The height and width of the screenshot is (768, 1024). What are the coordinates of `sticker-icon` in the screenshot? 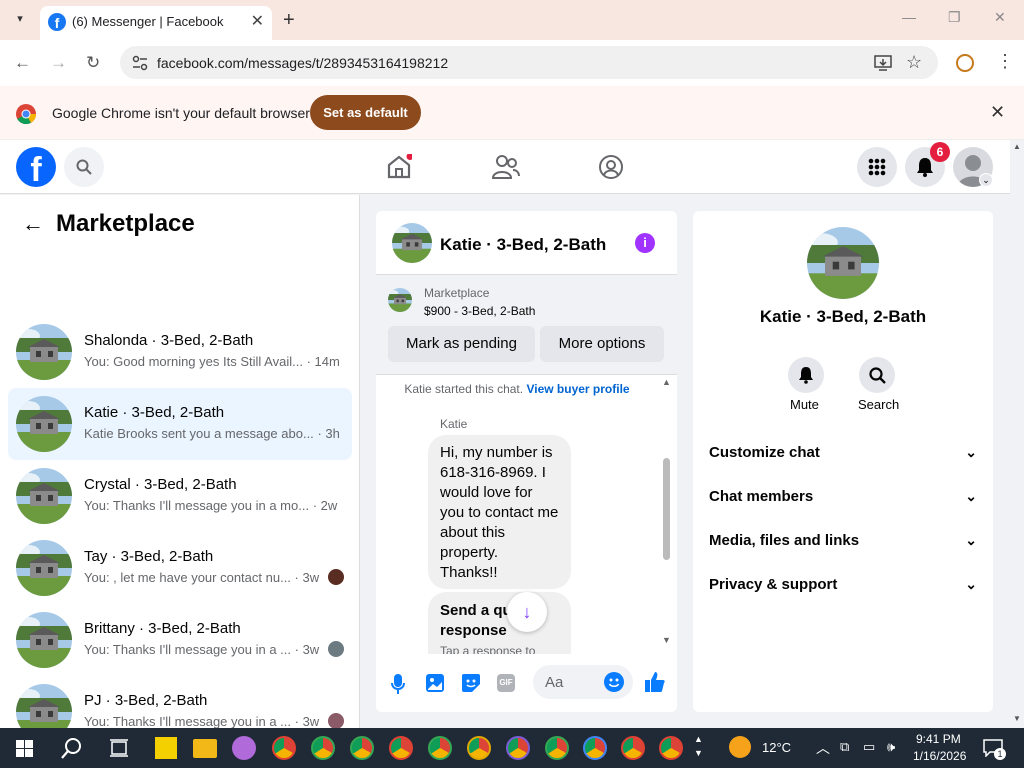 It's located at (471, 683).